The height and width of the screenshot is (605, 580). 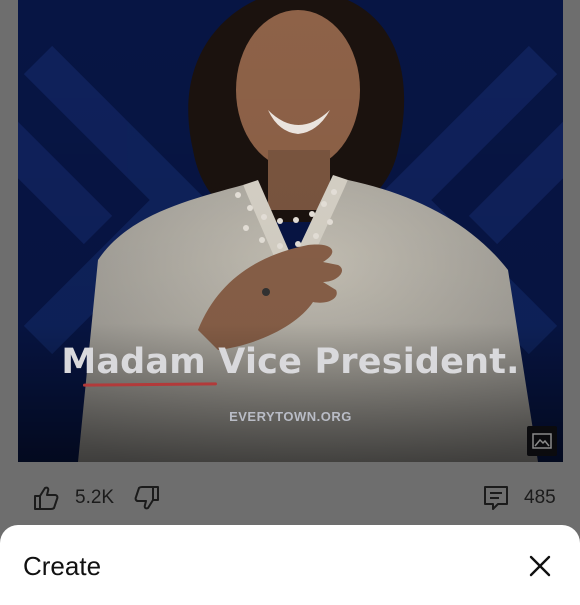 I want to click on thumbs-up-icon, so click(x=46, y=498).